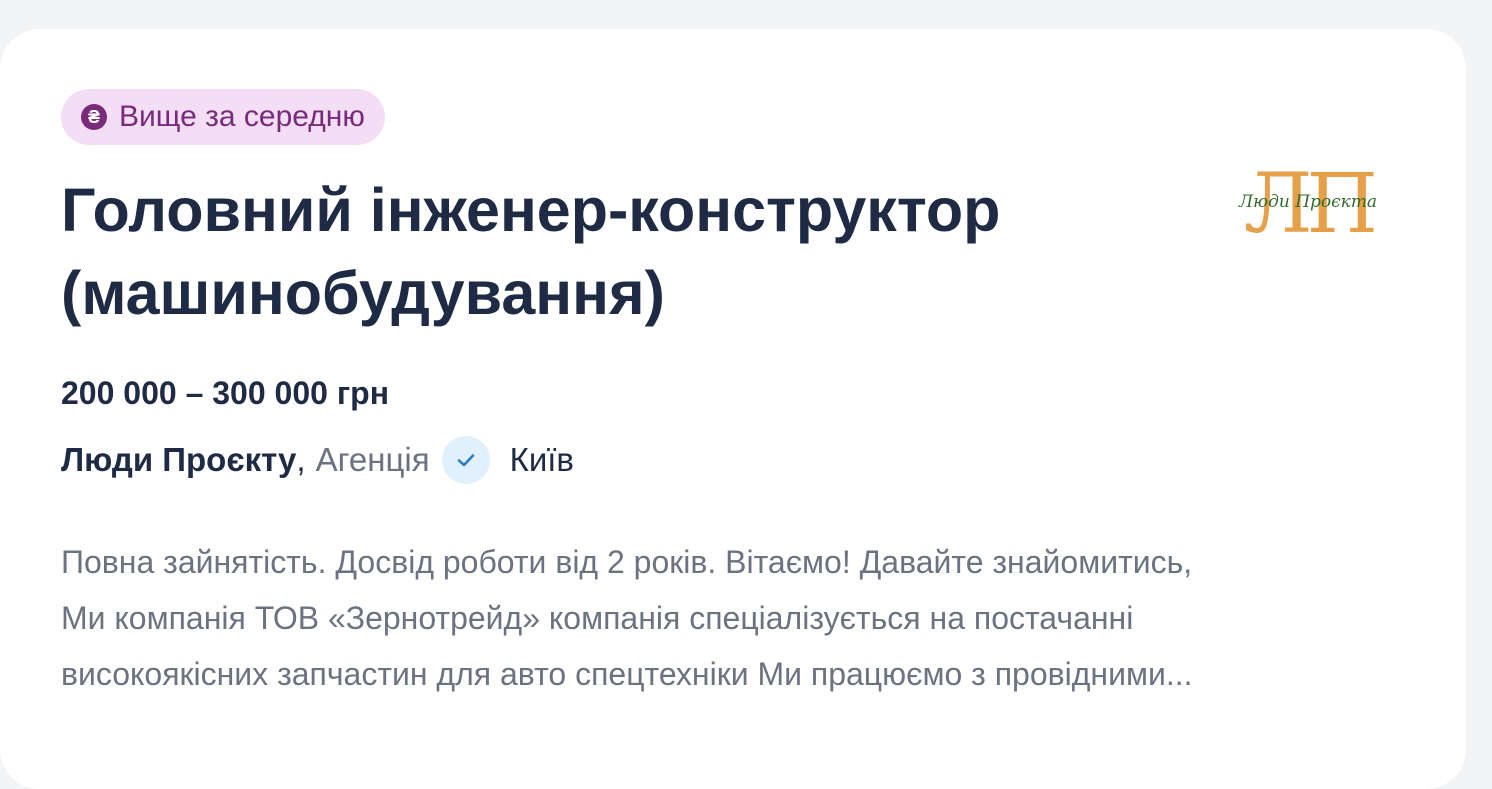  Describe the element at coordinates (1307, 202) in the screenshot. I see `company-logo-script: Люди Проєкта` at that location.